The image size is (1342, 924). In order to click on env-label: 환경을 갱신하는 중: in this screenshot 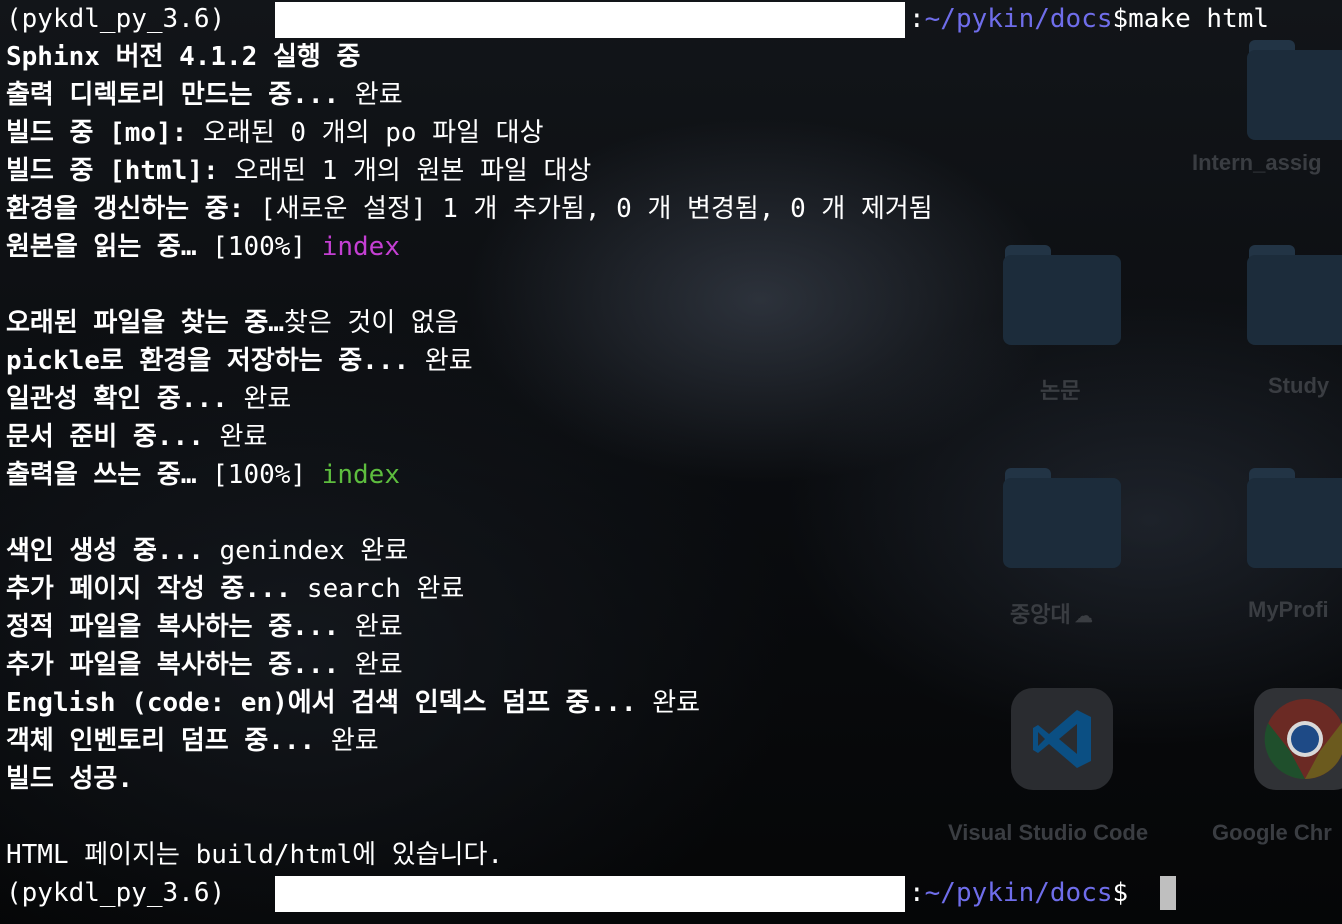, I will do `click(125, 209)`.